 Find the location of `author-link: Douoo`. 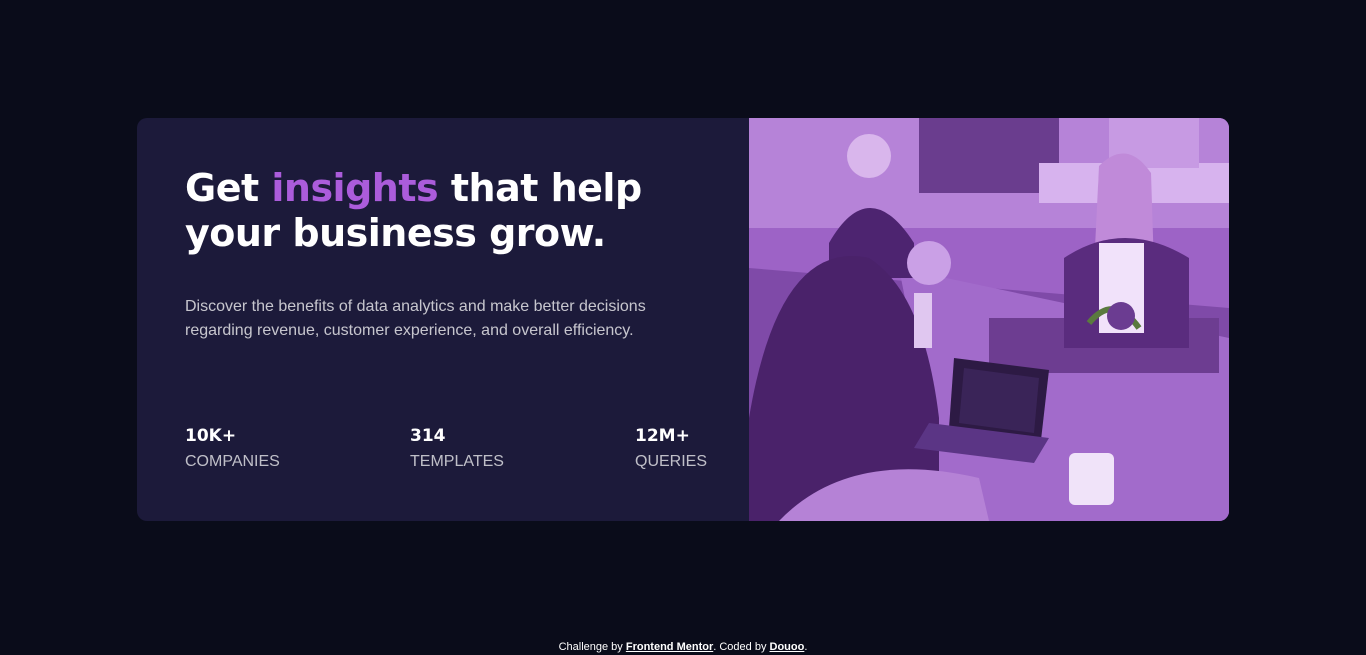

author-link: Douoo is located at coordinates (787, 647).